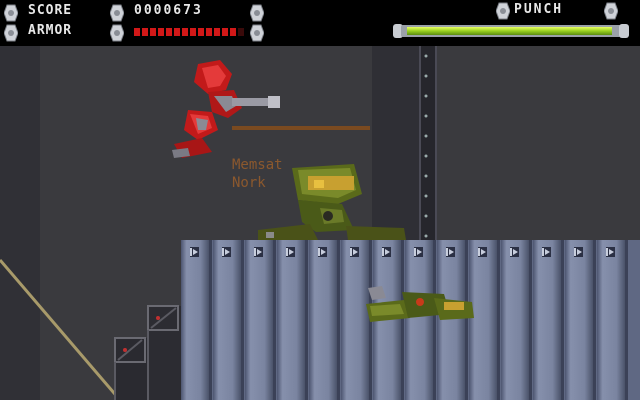 The height and width of the screenshot is (400, 640). What do you see at coordinates (90, 329) in the screenshot?
I see `staircase` at bounding box center [90, 329].